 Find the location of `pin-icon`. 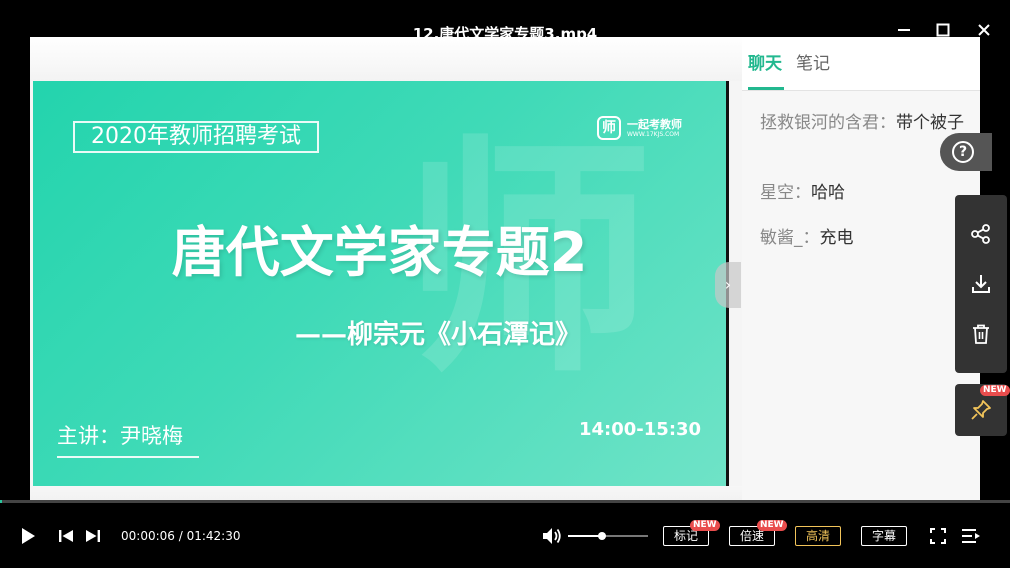

pin-icon is located at coordinates (981, 410).